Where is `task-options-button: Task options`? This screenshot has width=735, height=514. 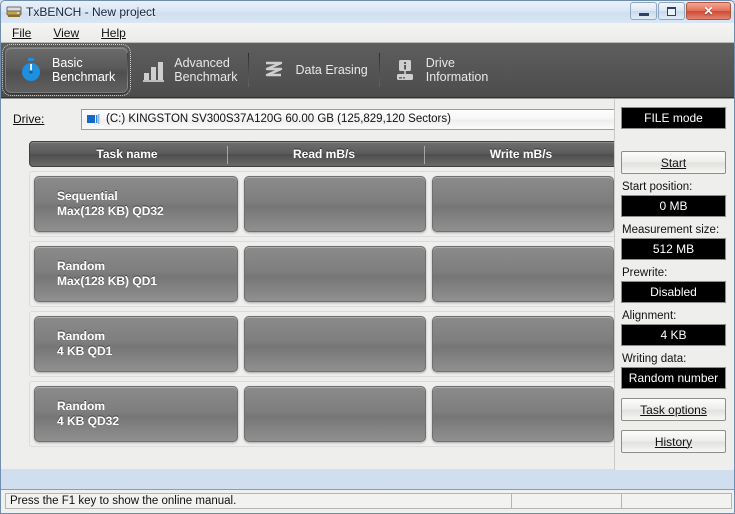 task-options-button: Task options is located at coordinates (673, 409).